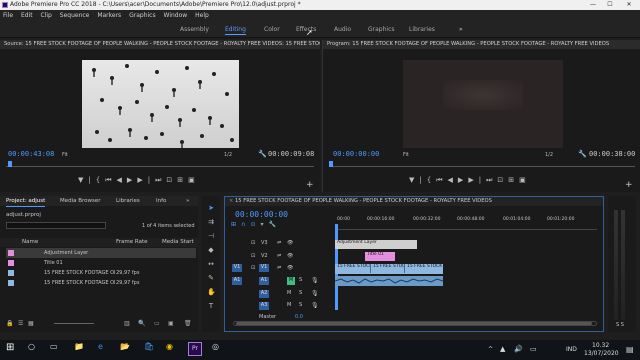  Describe the element at coordinates (310, 185) in the screenshot. I see `source-add-button-icon: +` at that location.